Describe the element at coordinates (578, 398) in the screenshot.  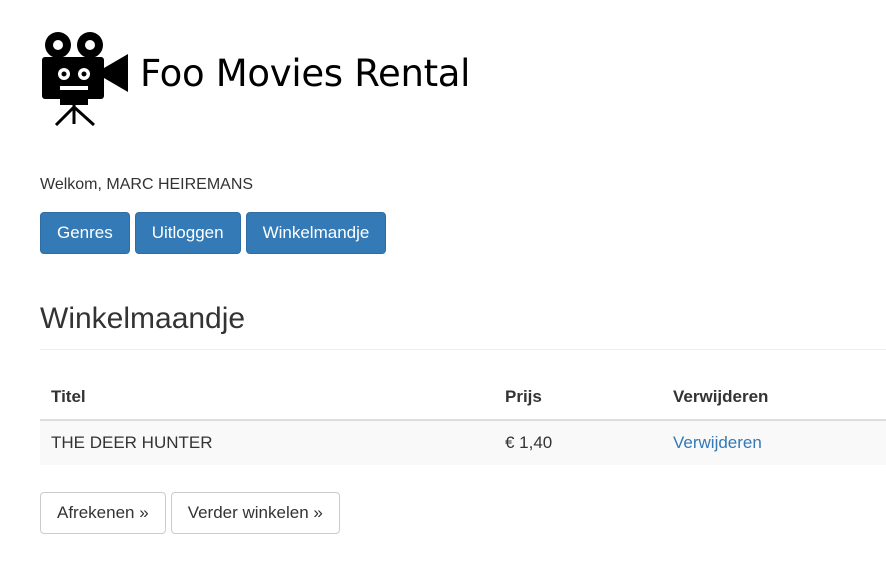
I see `column-header-price: Prijs` at that location.